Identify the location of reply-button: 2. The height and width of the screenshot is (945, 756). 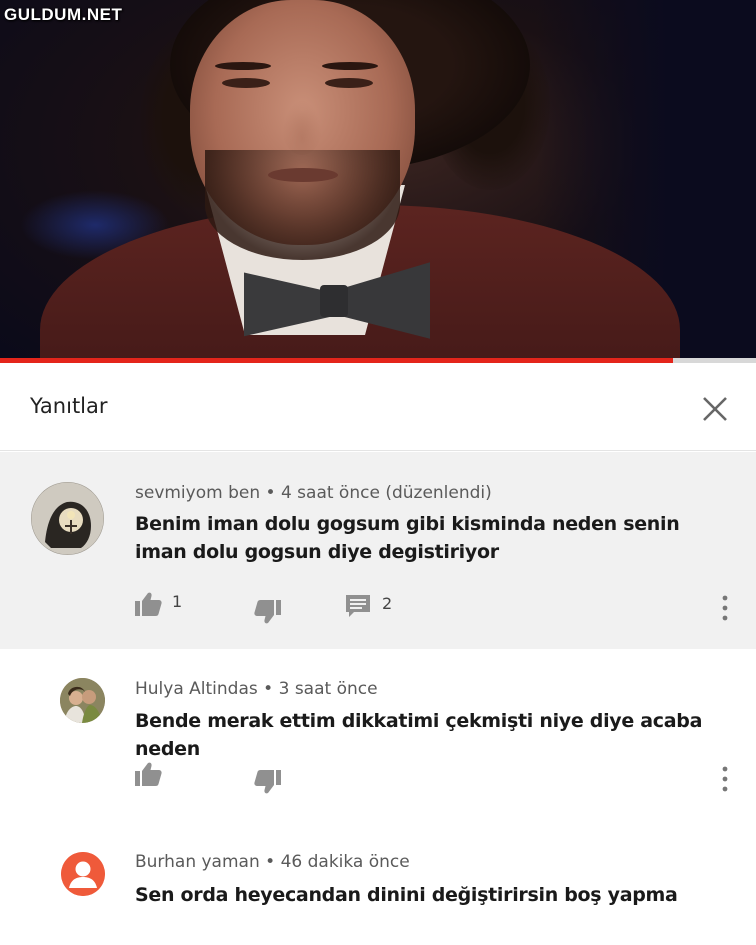
(368, 606).